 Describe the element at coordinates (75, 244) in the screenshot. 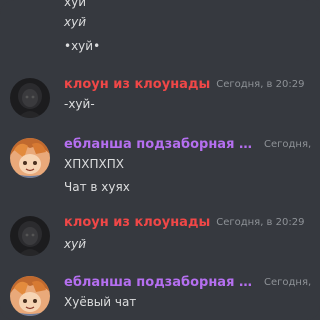

I see `message-text: хуй` at that location.